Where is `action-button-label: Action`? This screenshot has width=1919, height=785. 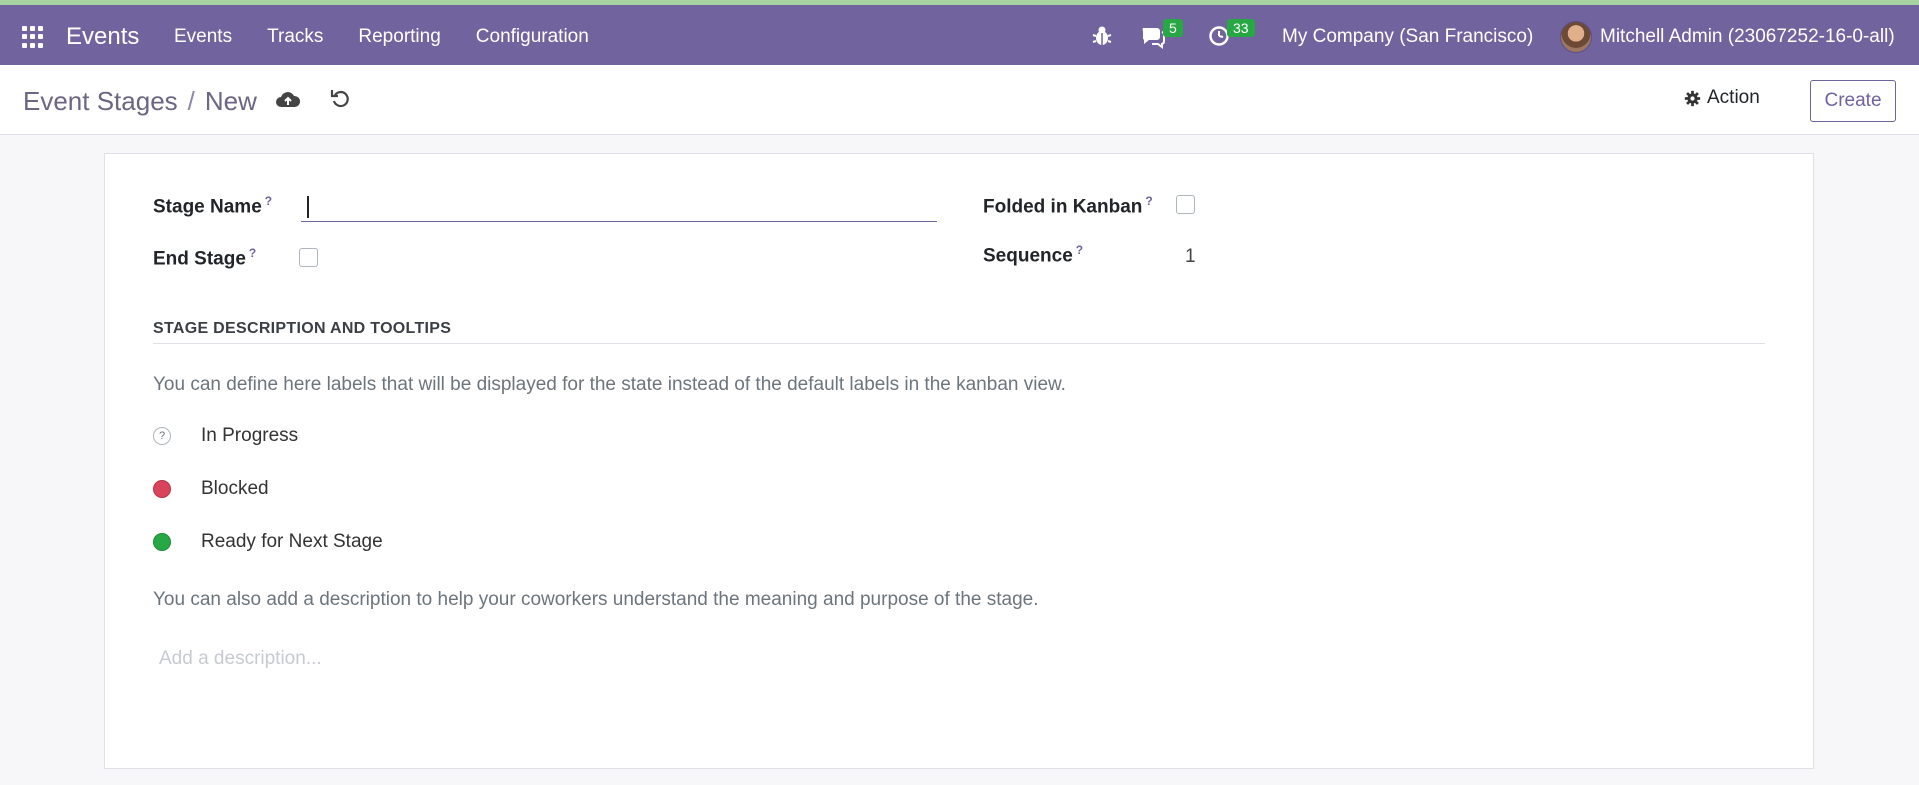 action-button-label: Action is located at coordinates (1733, 97).